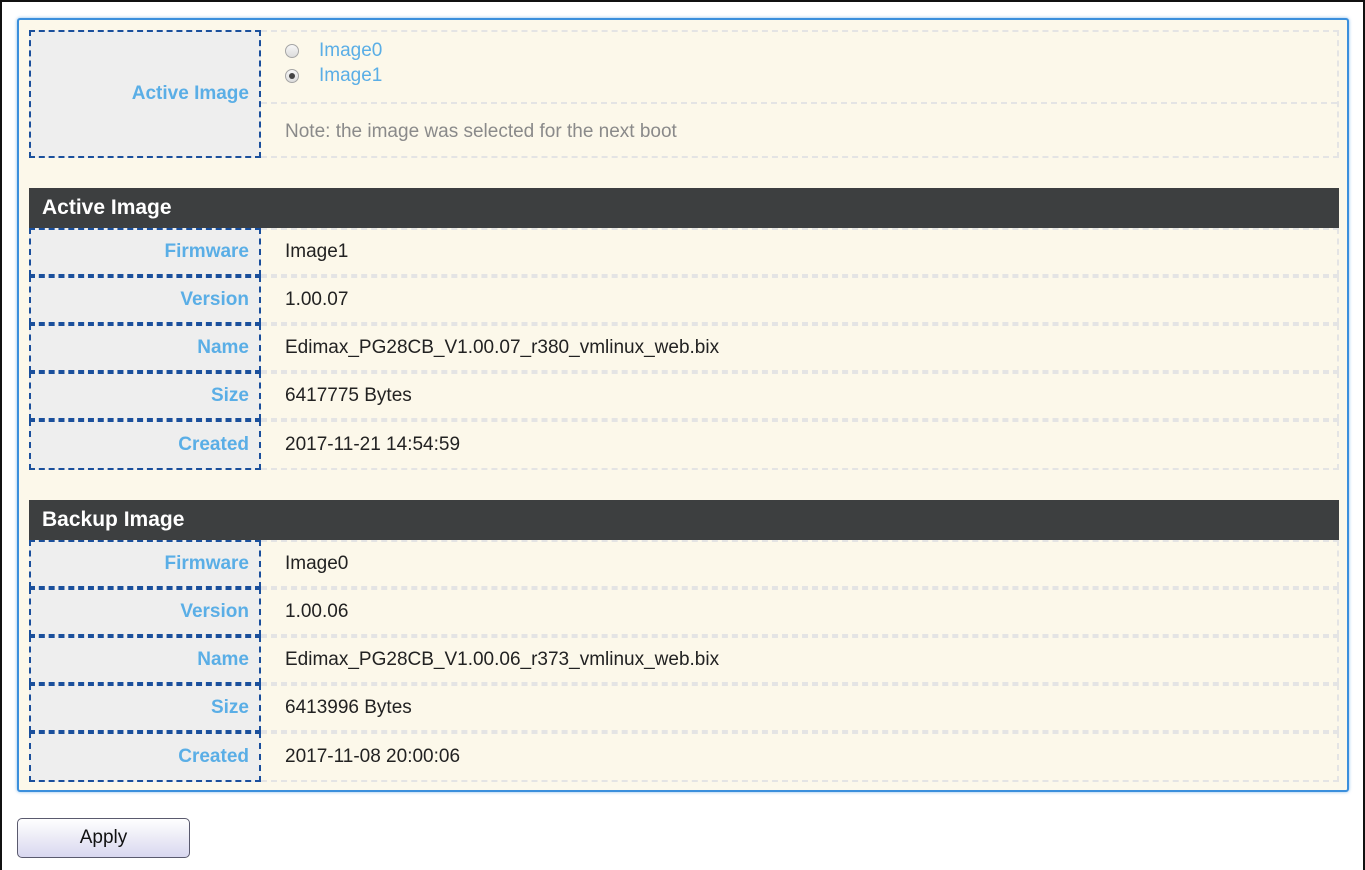  Describe the element at coordinates (145, 757) in the screenshot. I see `backup-created-label: Created` at that location.